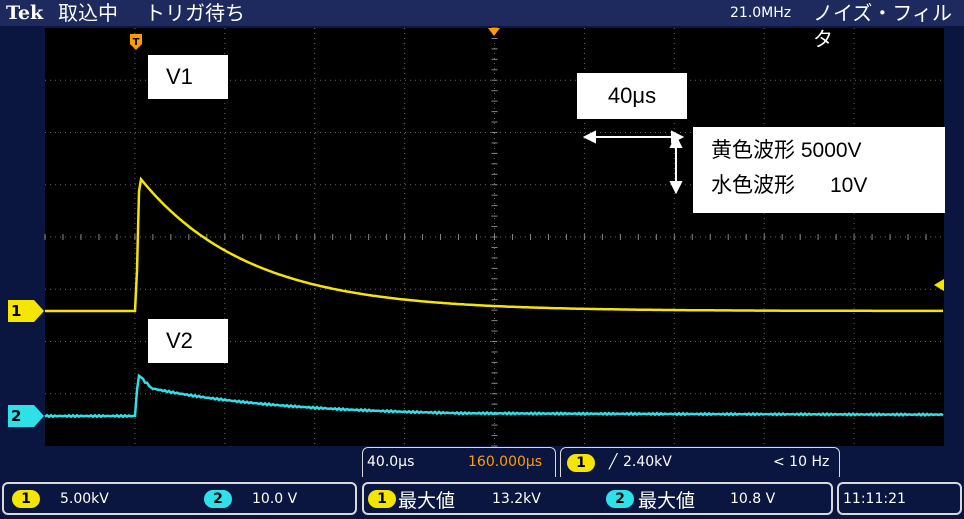  Describe the element at coordinates (789, 185) in the screenshot. I see `legend-cyan: 水色波形 10V` at that location.